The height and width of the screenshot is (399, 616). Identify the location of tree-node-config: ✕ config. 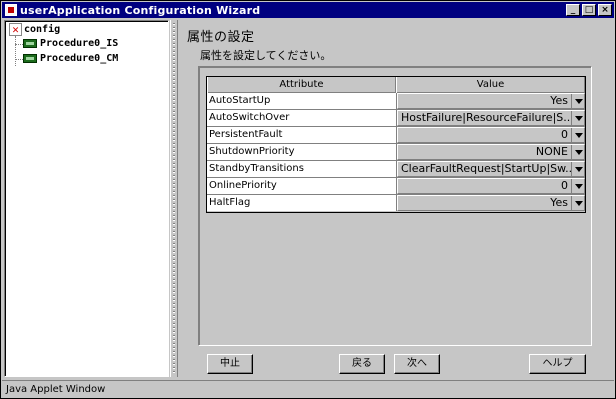
(34, 29).